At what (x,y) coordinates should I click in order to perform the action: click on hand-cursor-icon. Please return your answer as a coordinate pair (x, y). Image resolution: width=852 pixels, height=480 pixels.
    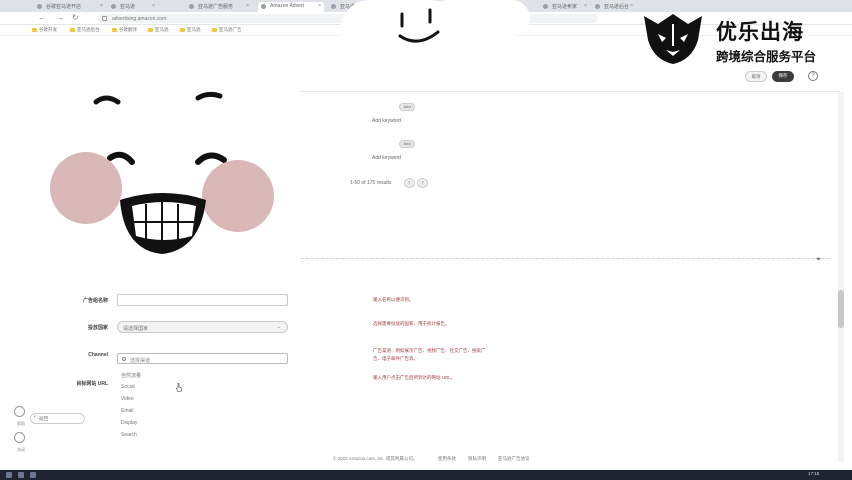
    Looking at the image, I should click on (179, 387).